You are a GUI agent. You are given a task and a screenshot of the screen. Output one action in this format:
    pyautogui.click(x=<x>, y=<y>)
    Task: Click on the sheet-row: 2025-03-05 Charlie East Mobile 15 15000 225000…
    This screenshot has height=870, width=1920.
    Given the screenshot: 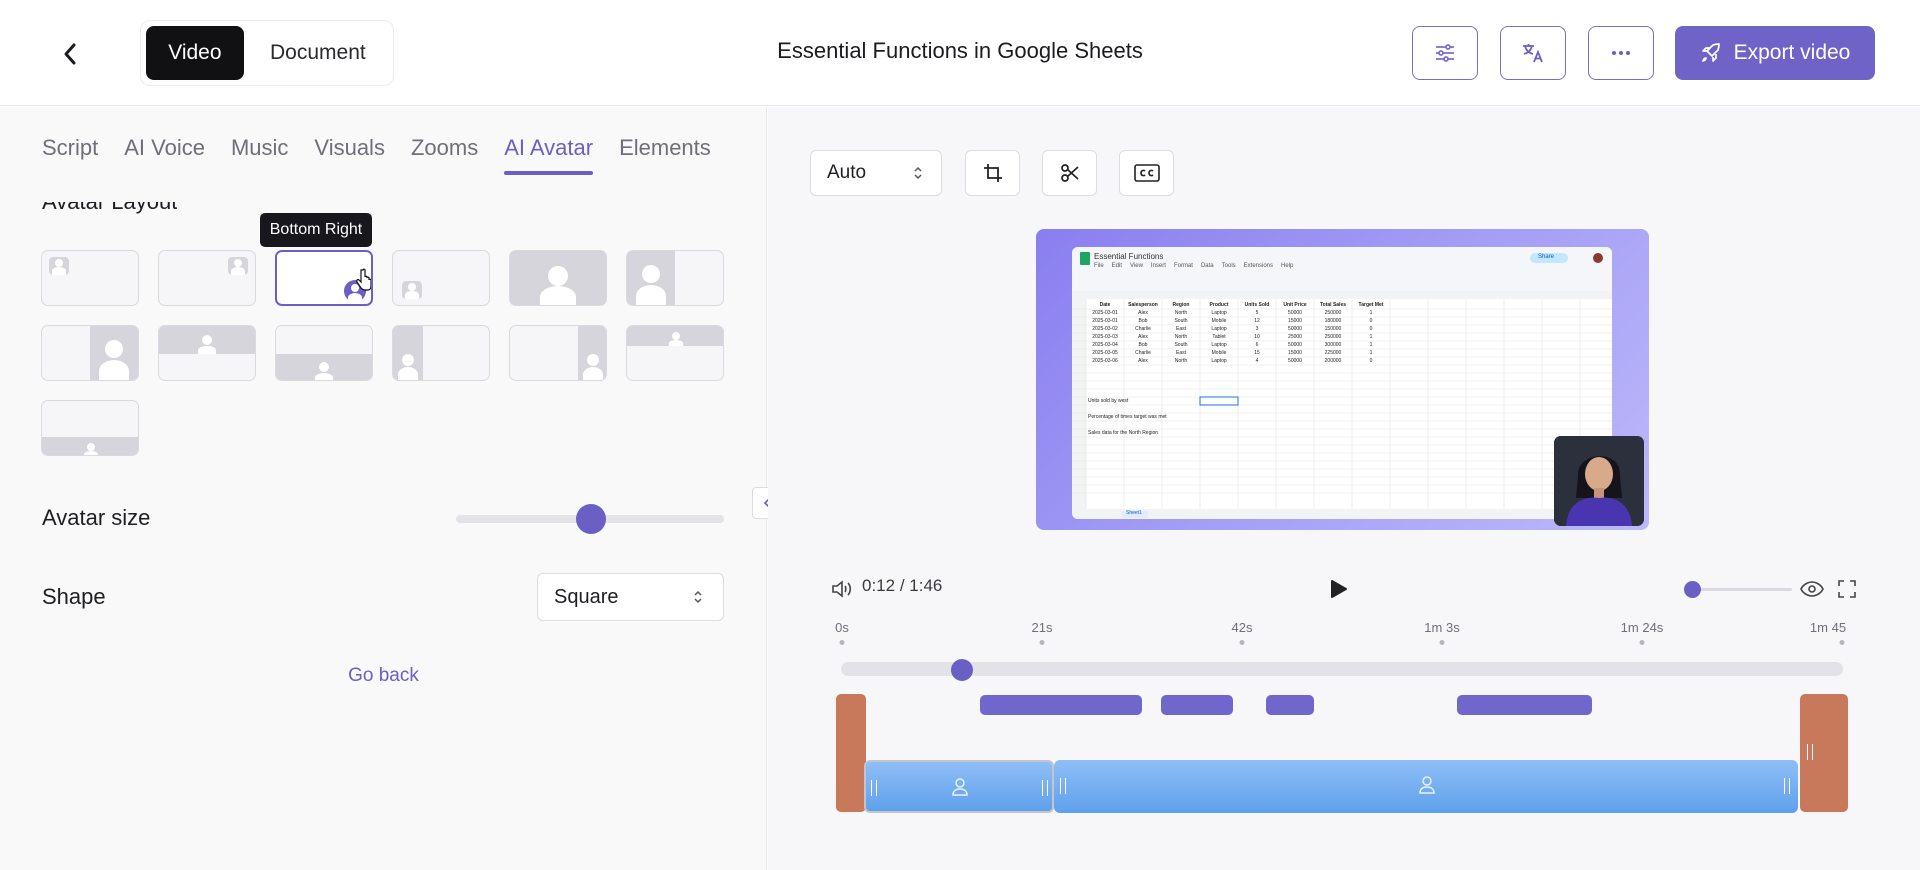 What is the action you would take?
    pyautogui.click(x=1238, y=353)
    